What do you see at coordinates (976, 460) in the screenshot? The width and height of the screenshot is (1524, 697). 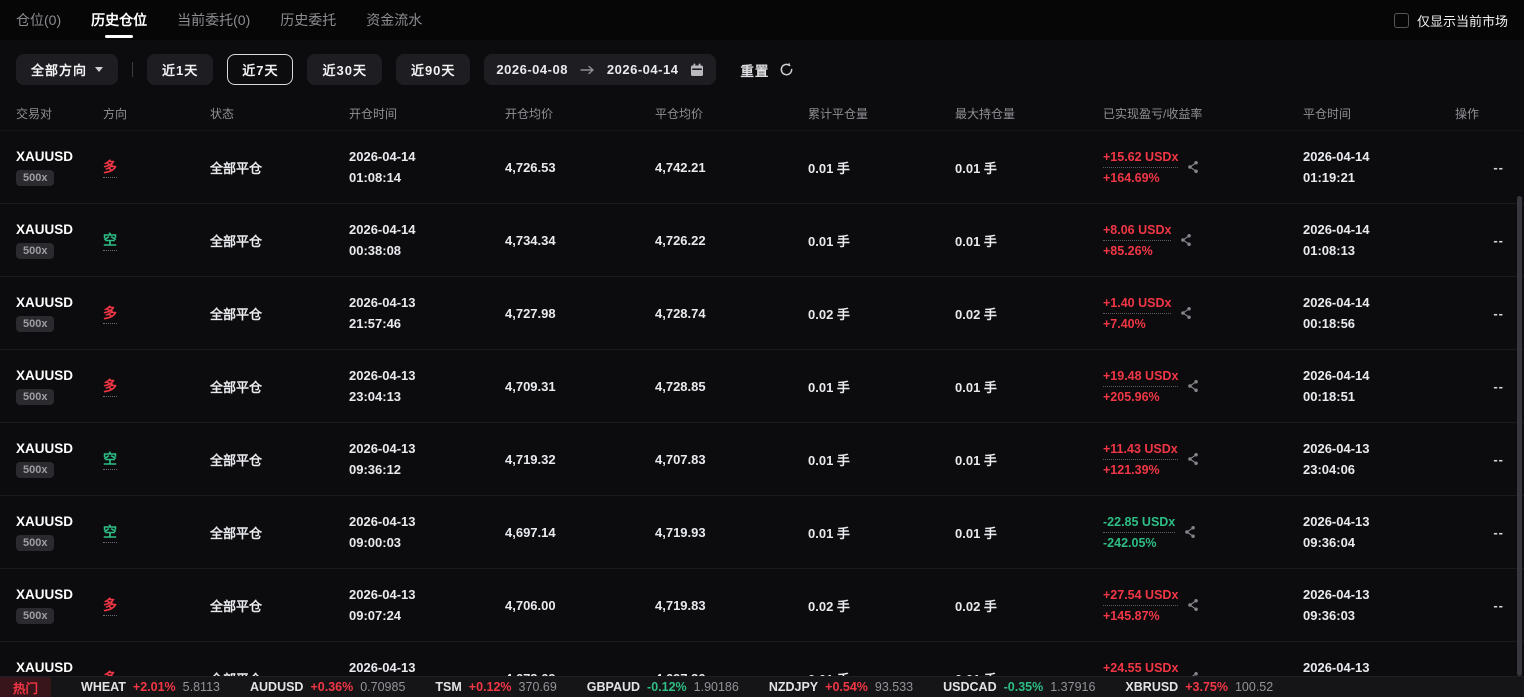 I see `max-volume: 0.01 手` at bounding box center [976, 460].